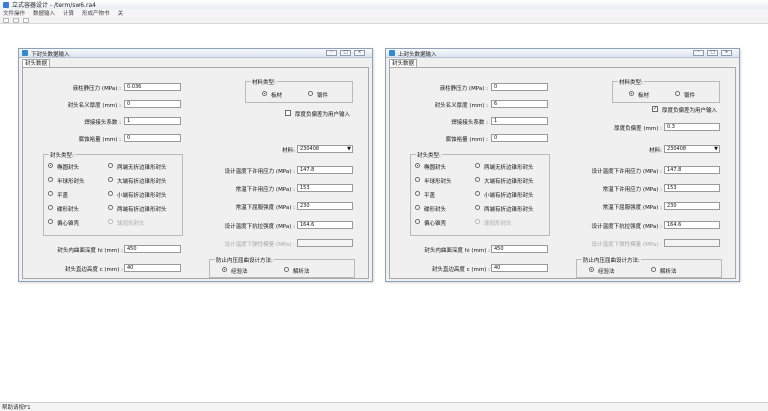 The width and height of the screenshot is (768, 411). I want to click on toolbar-open-icon, so click(6, 20).